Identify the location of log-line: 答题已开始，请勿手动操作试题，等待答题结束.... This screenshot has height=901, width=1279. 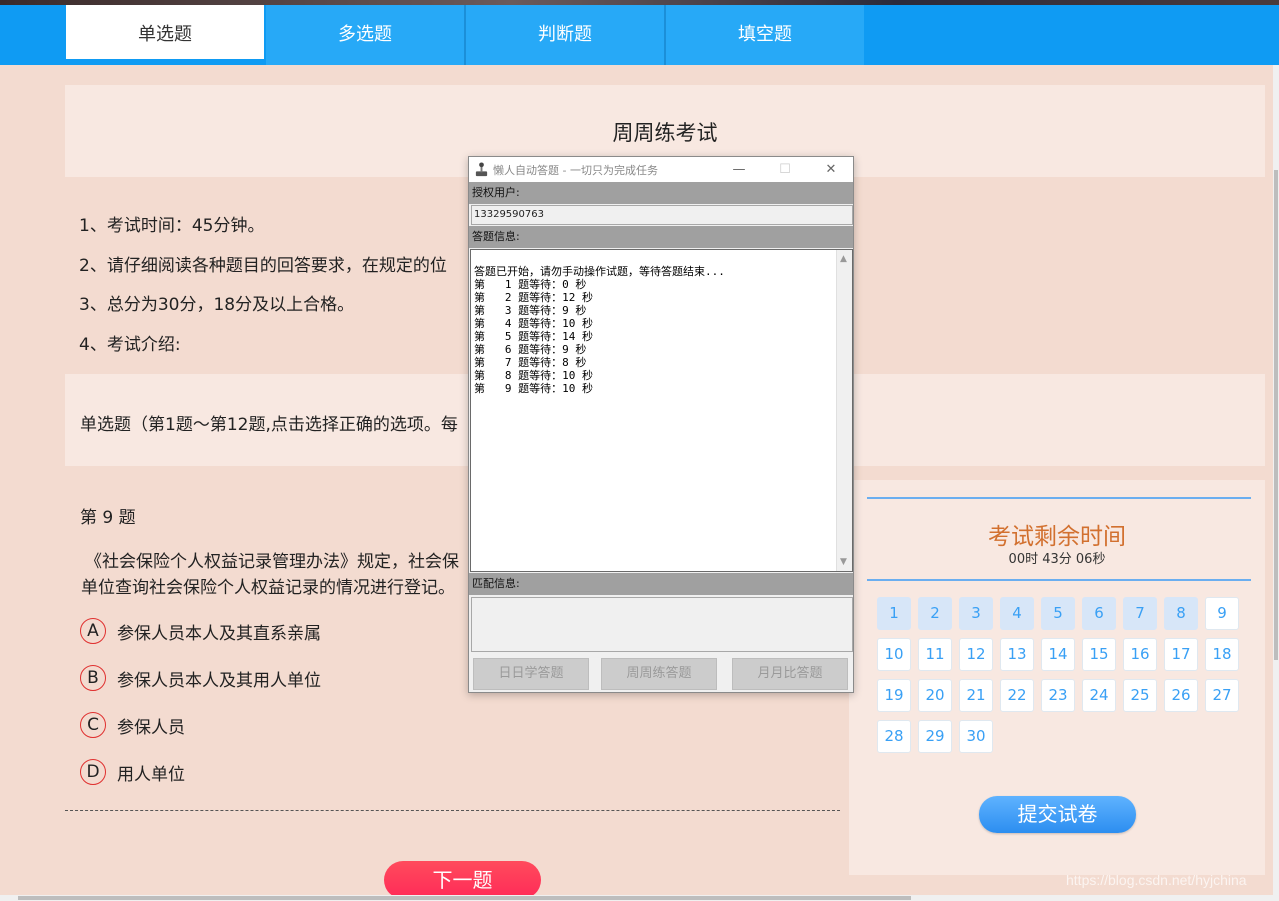
(599, 271).